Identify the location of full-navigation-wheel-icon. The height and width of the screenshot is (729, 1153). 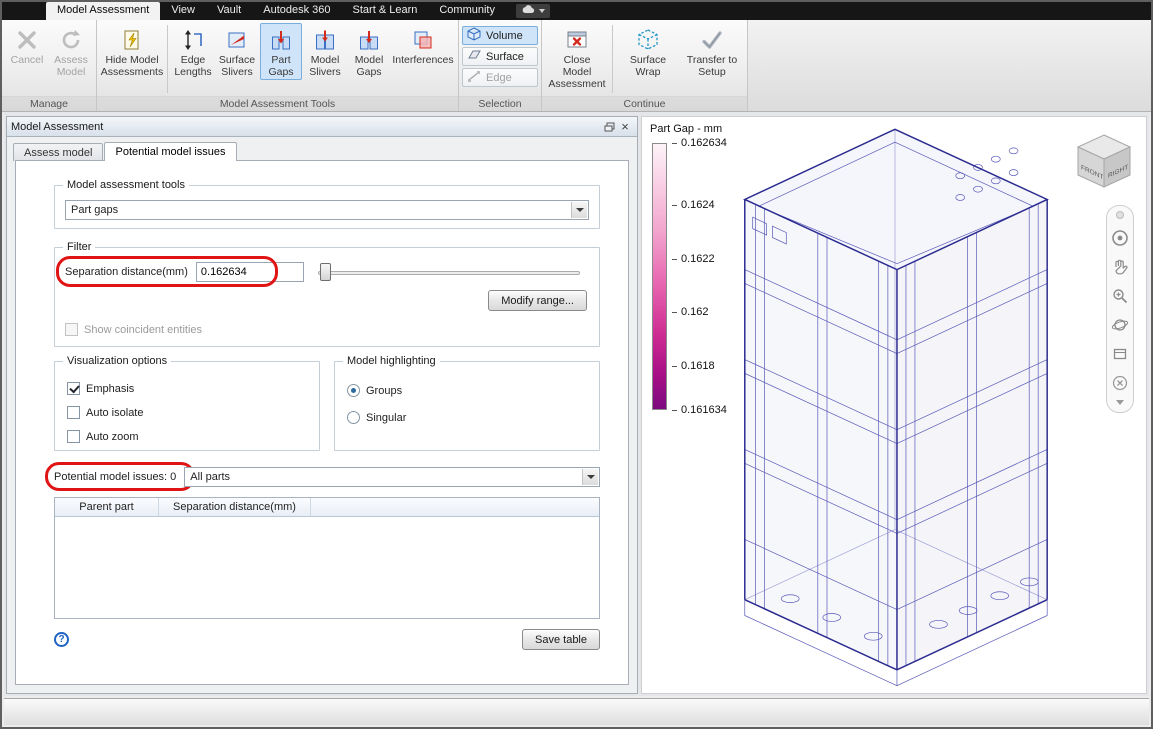
(1120, 238).